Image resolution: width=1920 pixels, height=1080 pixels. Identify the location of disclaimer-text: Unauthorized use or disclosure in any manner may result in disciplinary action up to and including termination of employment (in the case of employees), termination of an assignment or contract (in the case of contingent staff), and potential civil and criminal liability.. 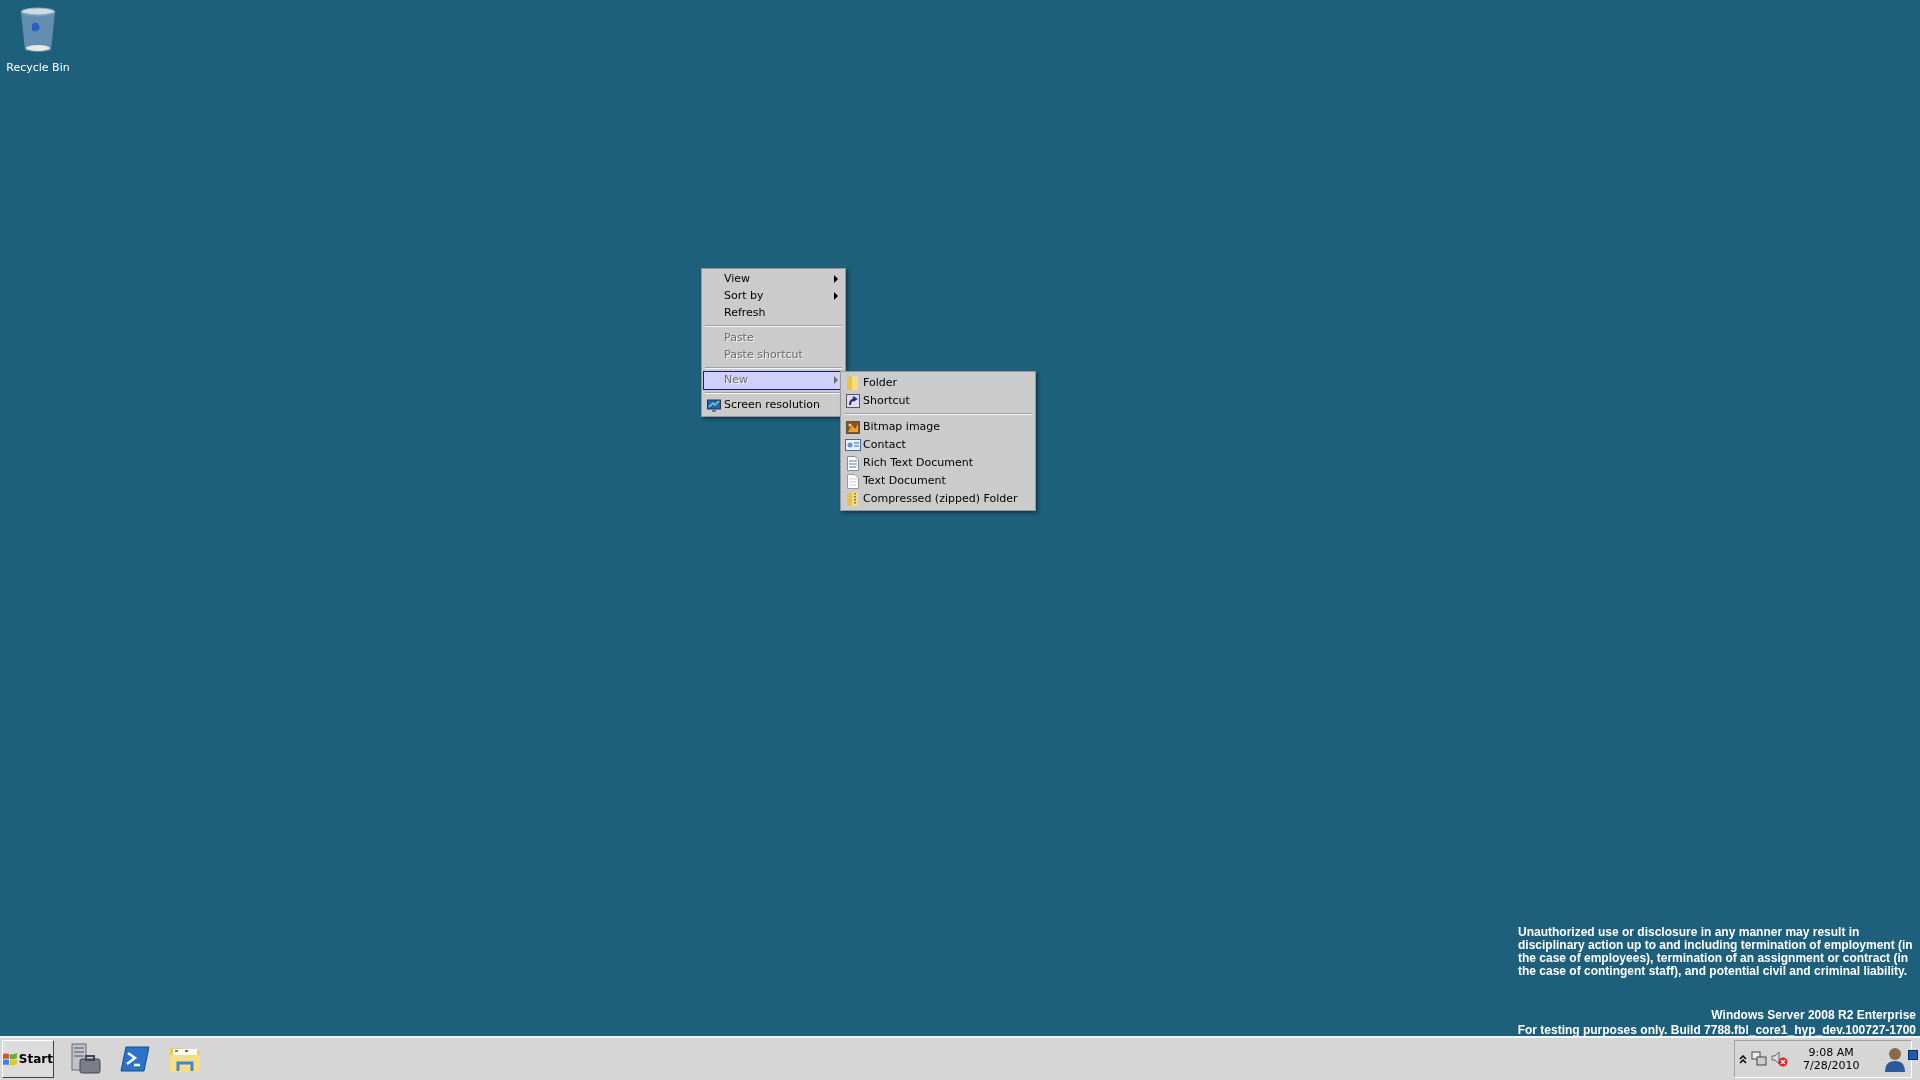
(1716, 952).